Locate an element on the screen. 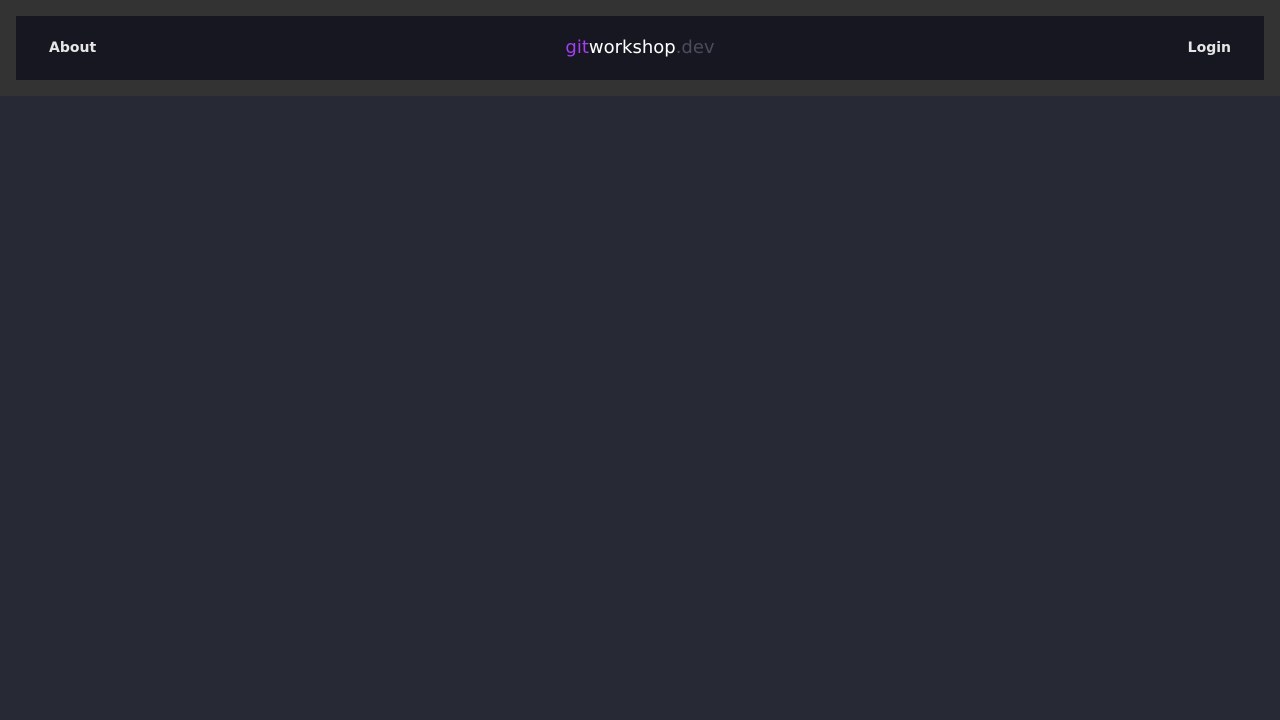 Image resolution: width=1280 pixels, height=720 pixels. about-link: About is located at coordinates (72, 48).